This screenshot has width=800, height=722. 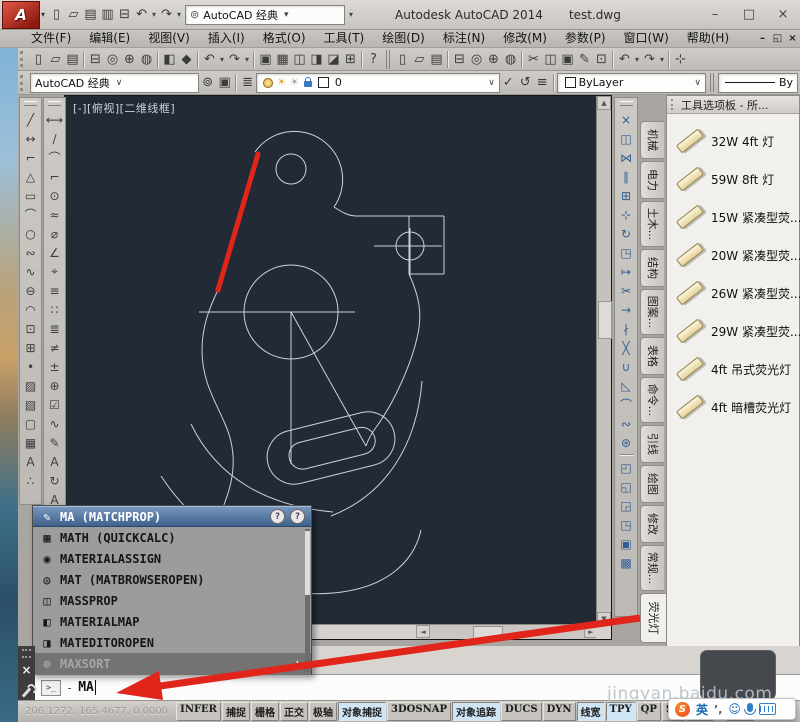 I want to click on tool-region: ▢, so click(x=30, y=423).